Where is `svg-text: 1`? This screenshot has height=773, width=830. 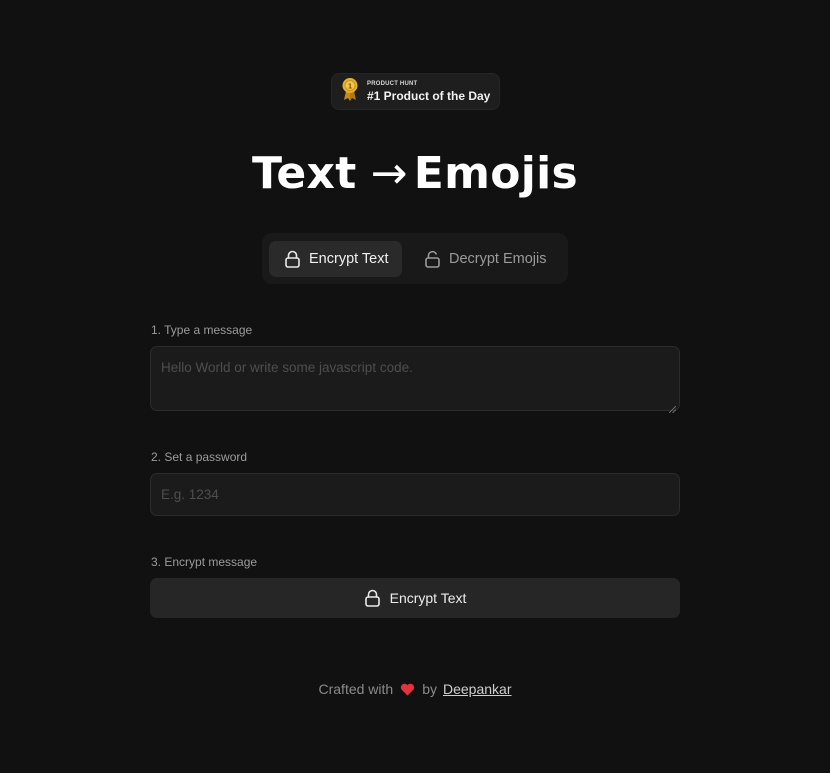 svg-text: 1 is located at coordinates (350, 87).